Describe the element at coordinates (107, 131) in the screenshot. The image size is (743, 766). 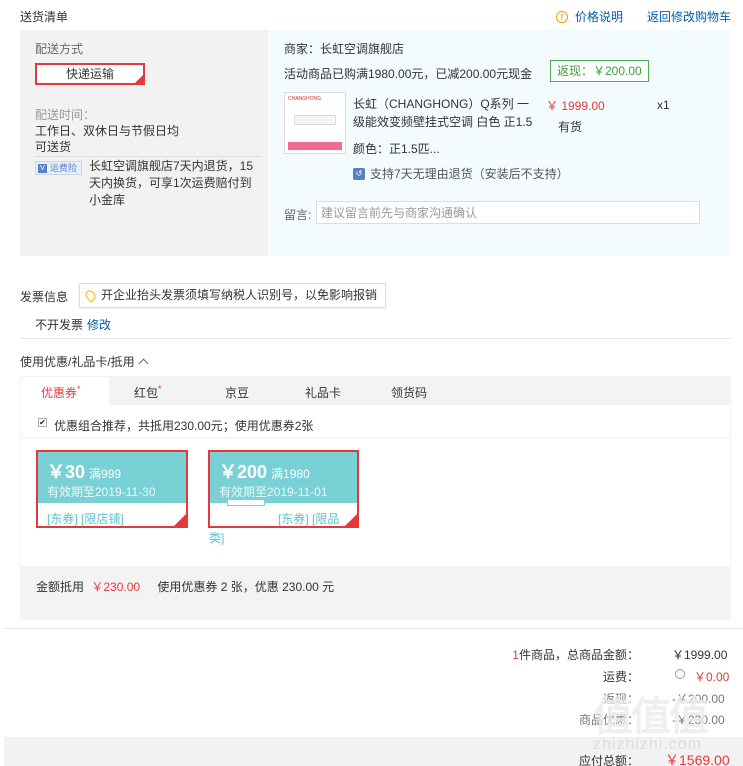
I see `delivery-time-line: 工作日、双休日与节假日均` at that location.